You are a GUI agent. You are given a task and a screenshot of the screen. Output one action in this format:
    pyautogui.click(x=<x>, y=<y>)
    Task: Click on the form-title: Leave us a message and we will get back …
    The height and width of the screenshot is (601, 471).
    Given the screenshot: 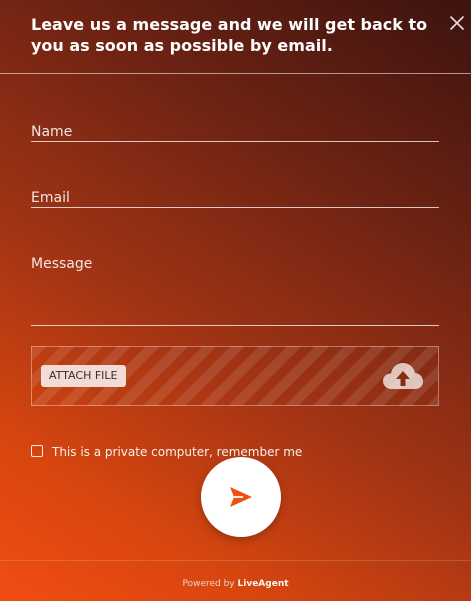 What is the action you would take?
    pyautogui.click(x=229, y=35)
    